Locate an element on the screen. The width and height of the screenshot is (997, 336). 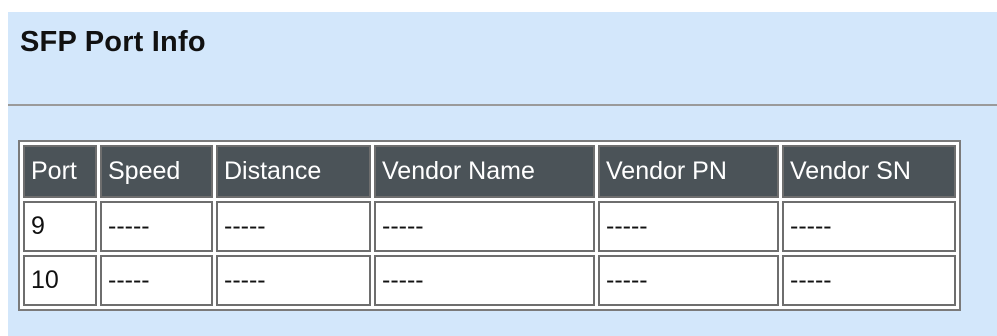
title-divider is located at coordinates (502, 105).